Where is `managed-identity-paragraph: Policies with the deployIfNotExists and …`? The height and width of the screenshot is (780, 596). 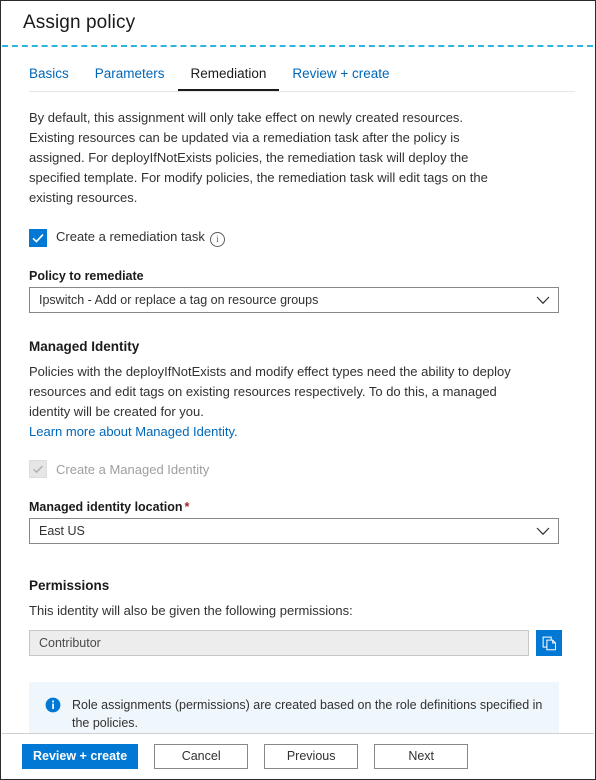 managed-identity-paragraph: Policies with the deployIfNotExists and … is located at coordinates (270, 391).